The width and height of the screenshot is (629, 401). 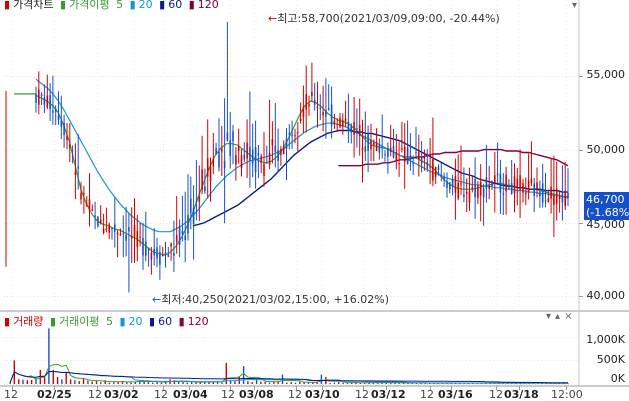 I want to click on price-tick-55000: 55,000, so click(x=606, y=74).